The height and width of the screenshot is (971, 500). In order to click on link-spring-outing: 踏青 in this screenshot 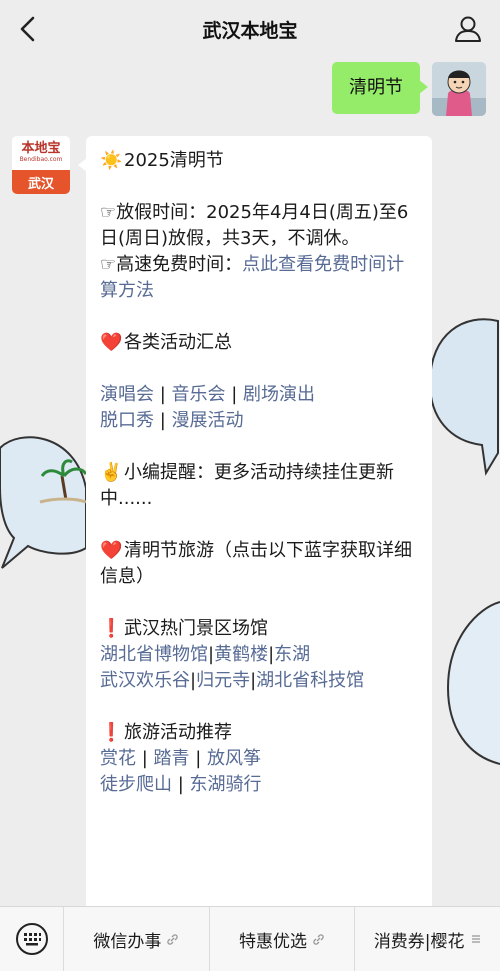, I will do `click(172, 758)`.